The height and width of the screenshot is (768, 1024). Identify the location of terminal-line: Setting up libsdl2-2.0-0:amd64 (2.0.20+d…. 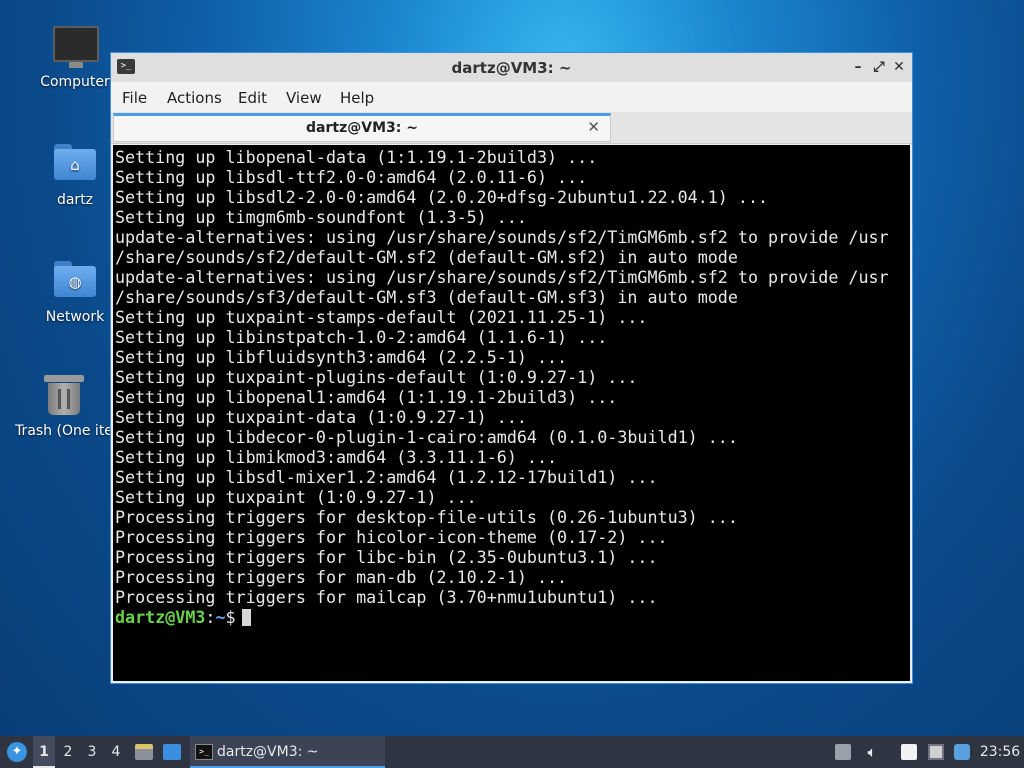
(442, 197).